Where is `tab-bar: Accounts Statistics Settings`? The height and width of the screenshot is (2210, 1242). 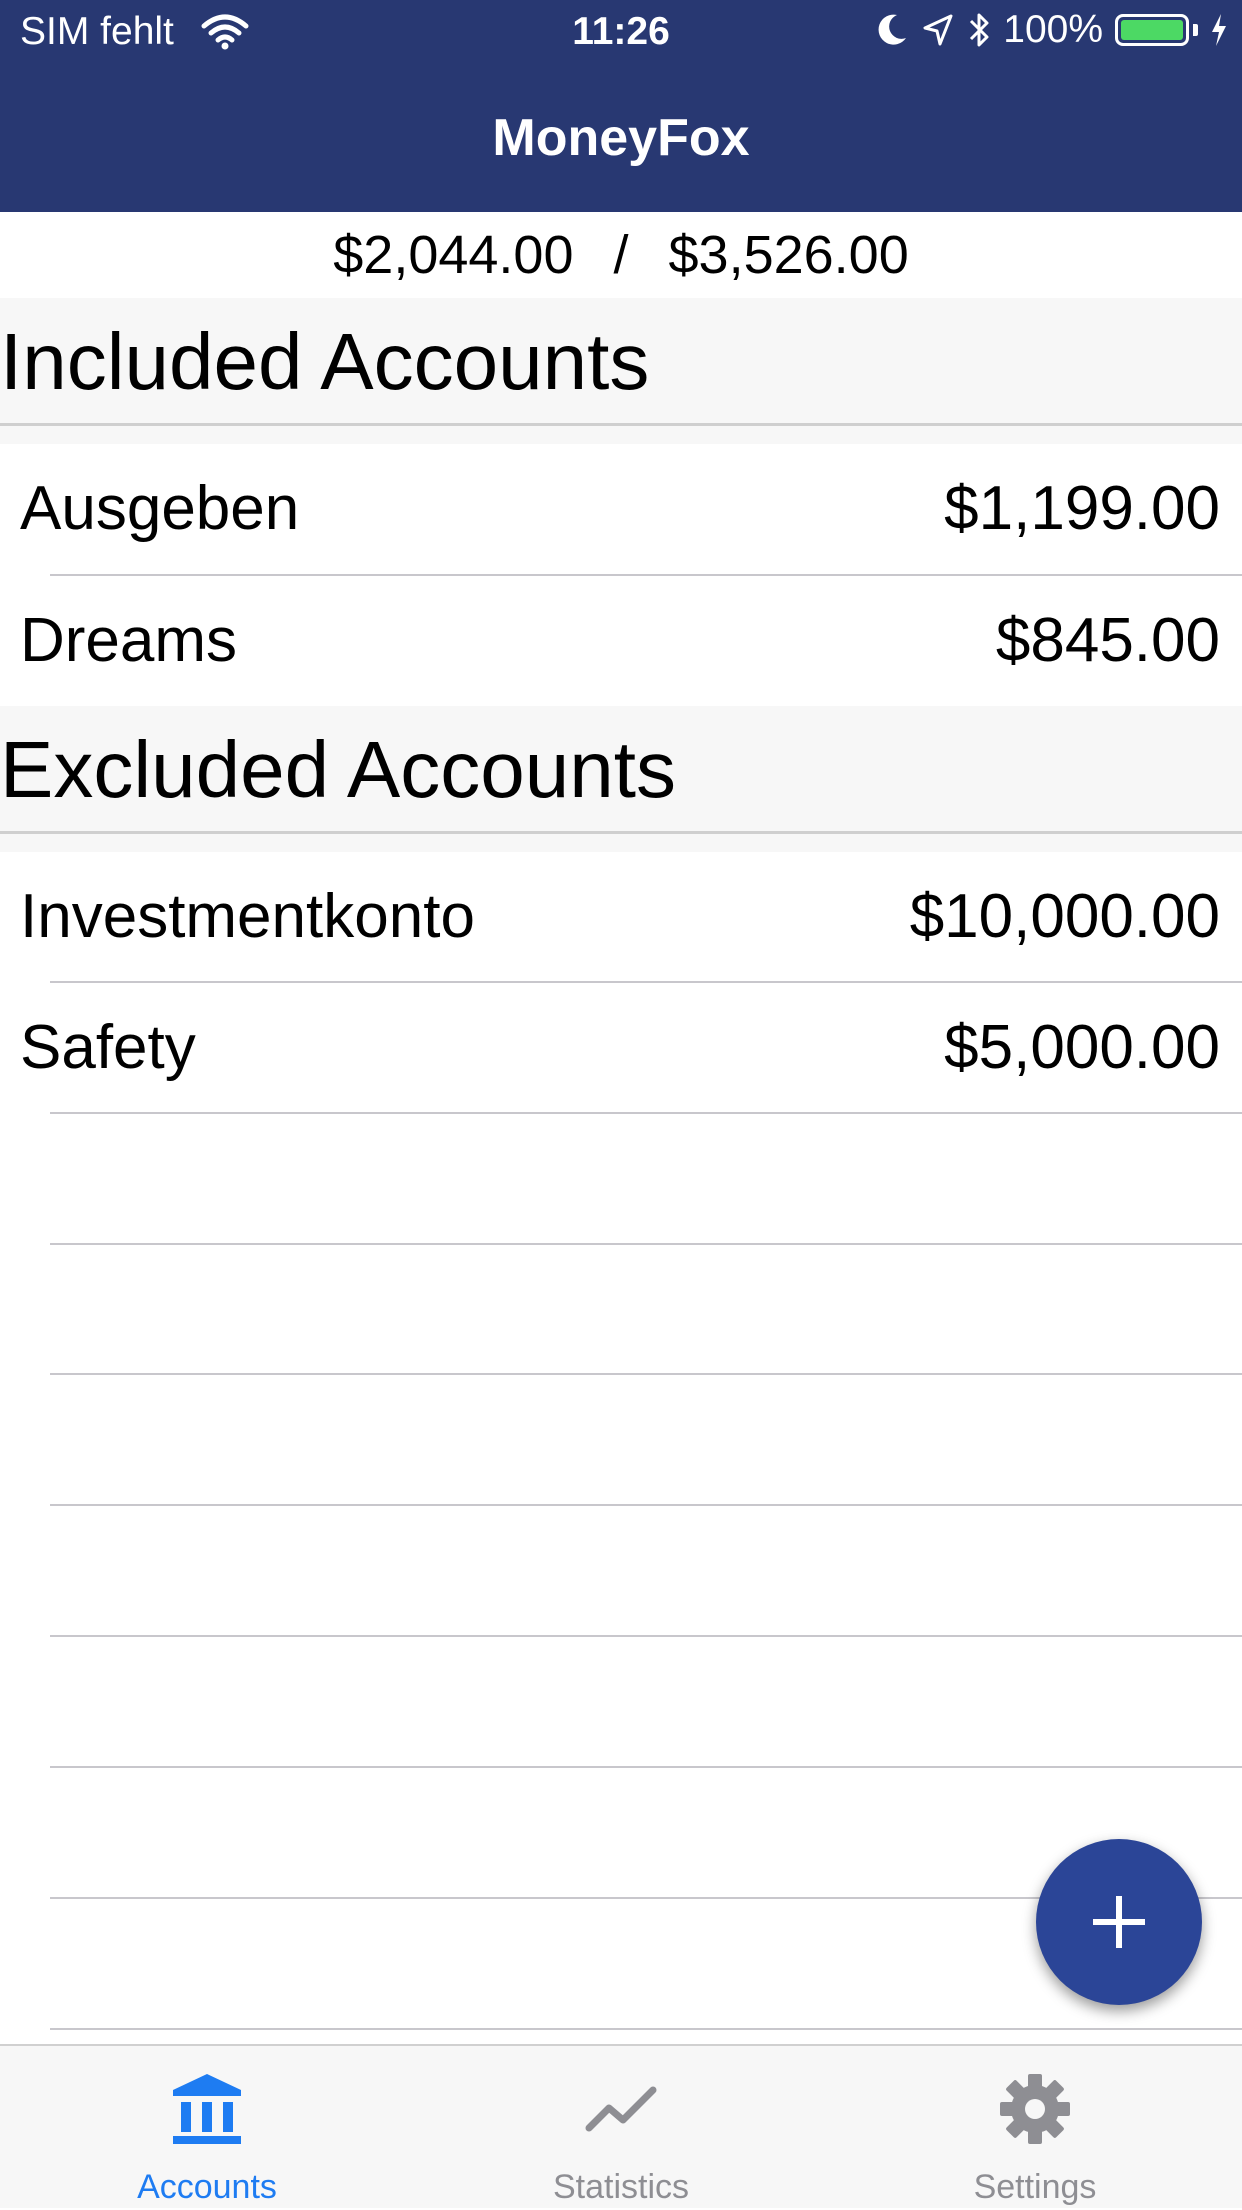
tab-bar: Accounts Statistics Settings is located at coordinates (621, 2126).